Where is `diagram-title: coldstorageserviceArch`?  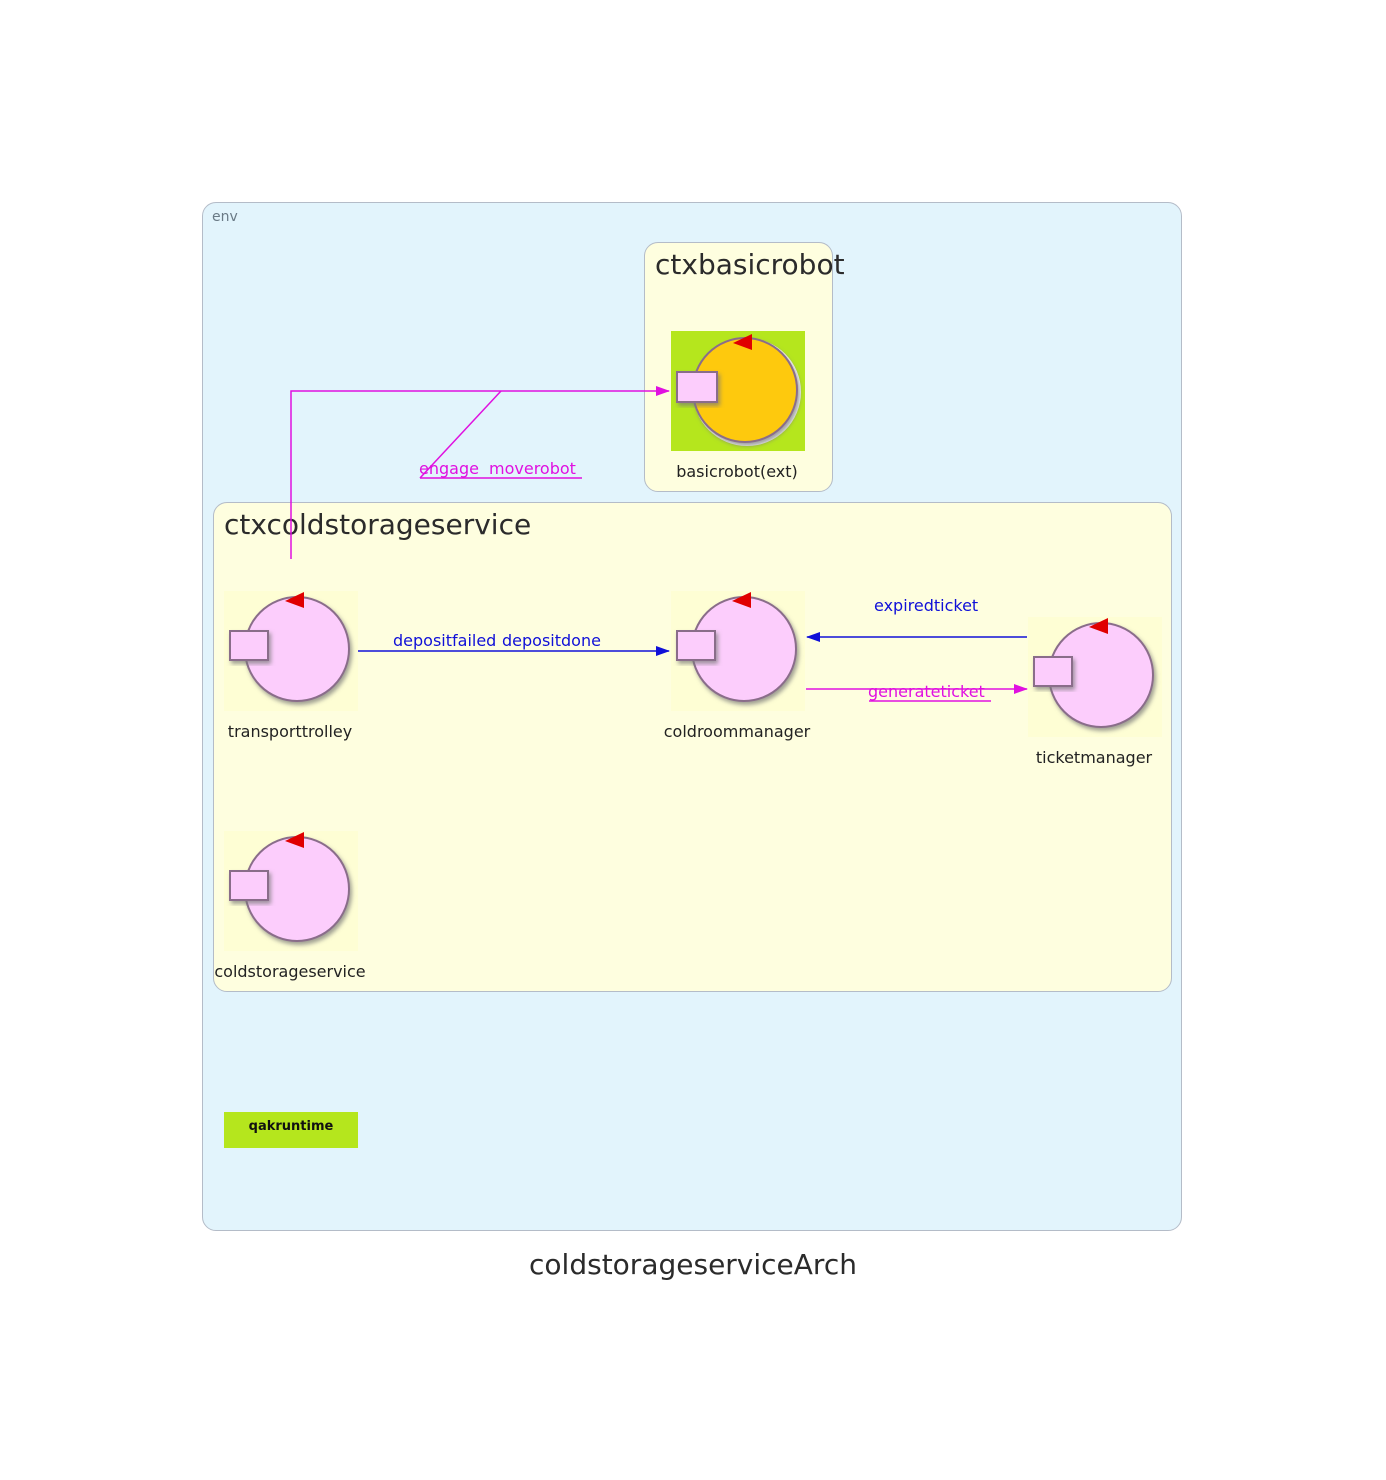 diagram-title: coldstorageserviceArch is located at coordinates (693, 1264).